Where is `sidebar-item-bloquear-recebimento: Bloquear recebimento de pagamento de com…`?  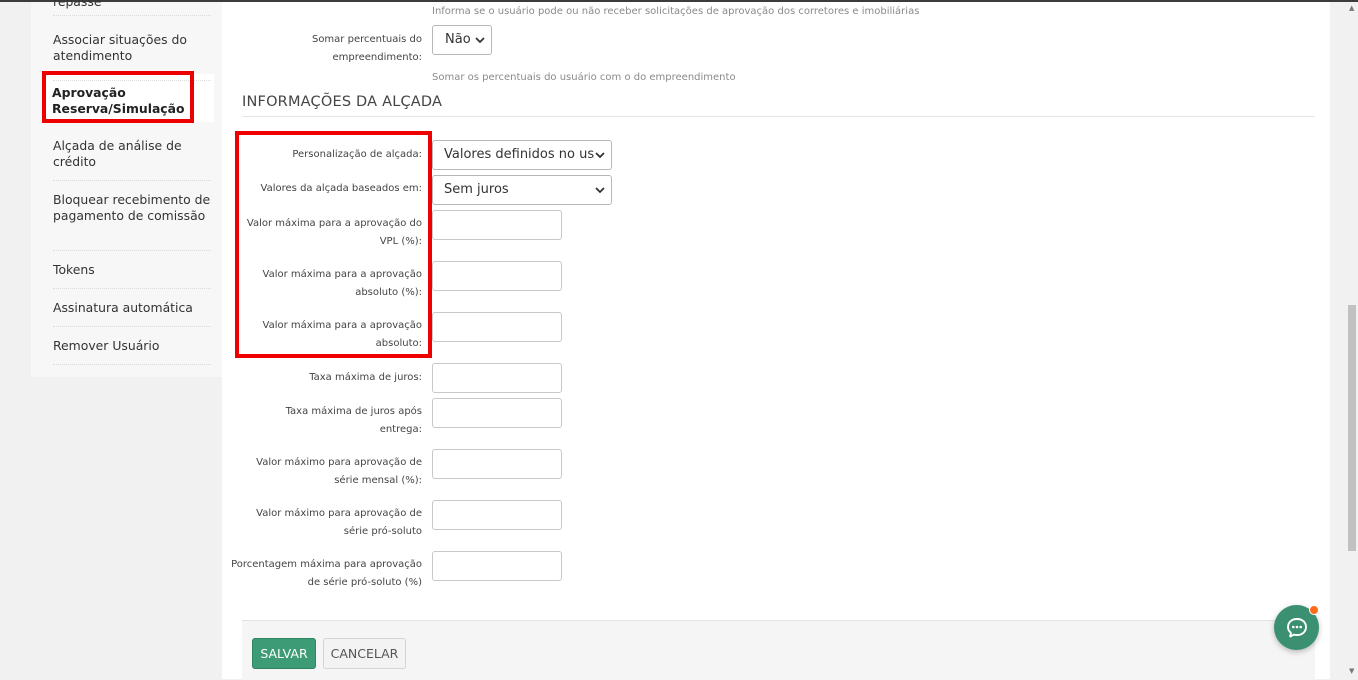 sidebar-item-bloquear-recebimento: Bloquear recebimento de pagamento de com… is located at coordinates (132, 221).